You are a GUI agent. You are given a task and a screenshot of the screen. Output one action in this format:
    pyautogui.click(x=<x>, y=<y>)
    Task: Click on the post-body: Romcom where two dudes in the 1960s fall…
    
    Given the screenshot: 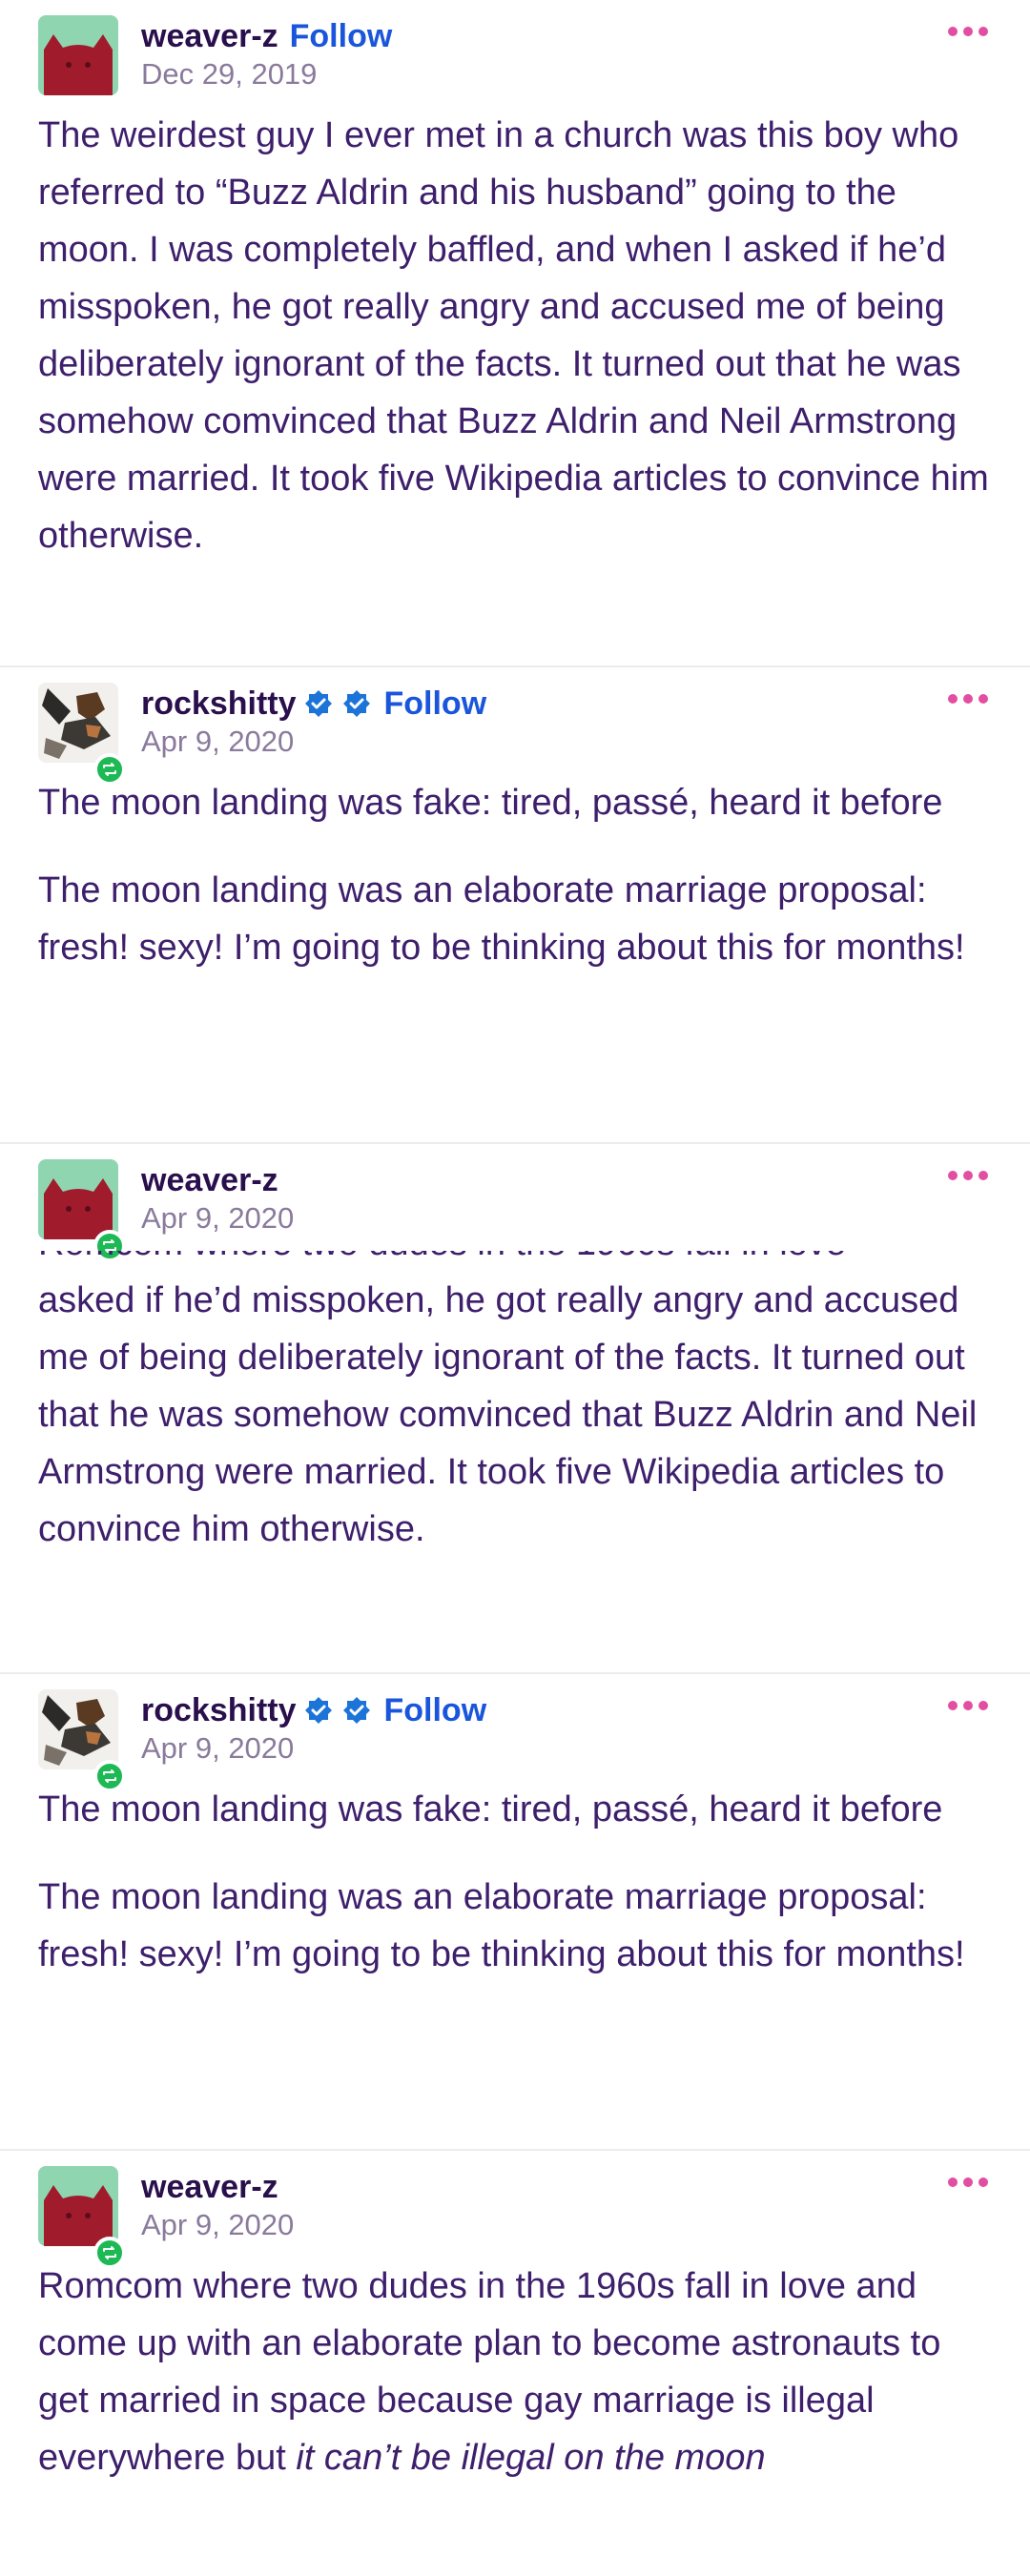 What is the action you would take?
    pyautogui.click(x=515, y=2372)
    